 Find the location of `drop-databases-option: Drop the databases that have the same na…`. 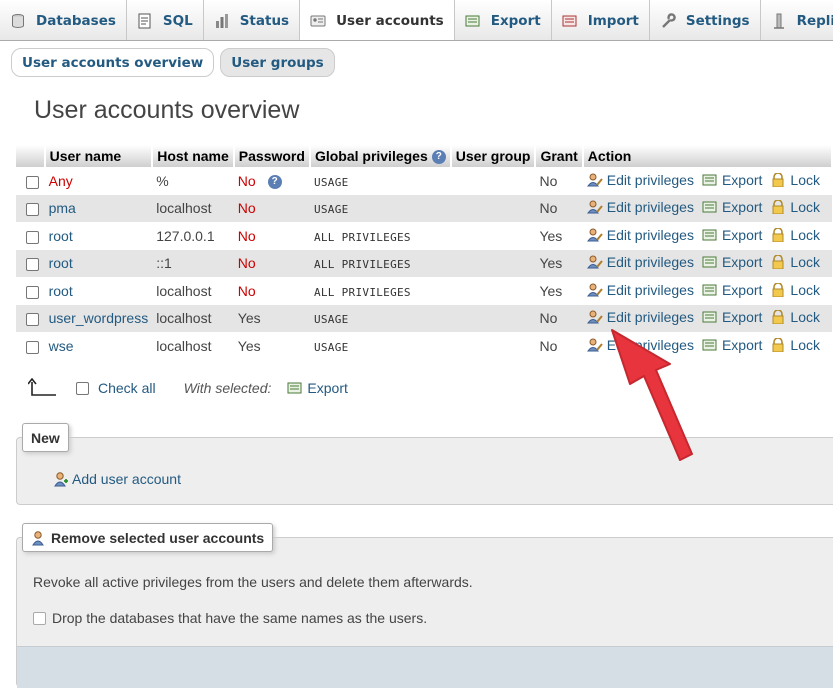

drop-databases-option: Drop the databases that have the same na… is located at coordinates (230, 618).